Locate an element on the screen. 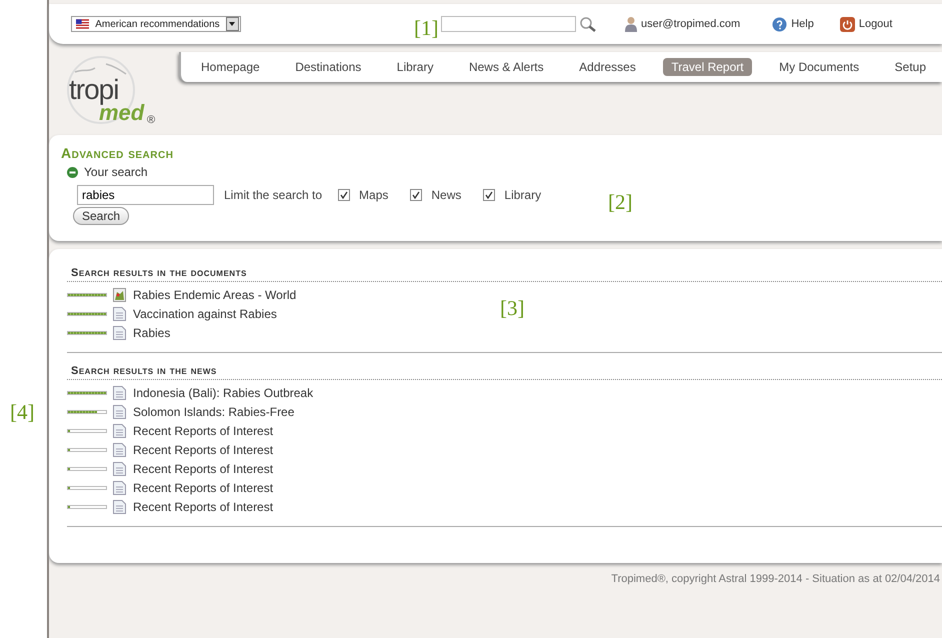 The width and height of the screenshot is (942, 638). result-link: Vaccination against Rabies is located at coordinates (205, 313).